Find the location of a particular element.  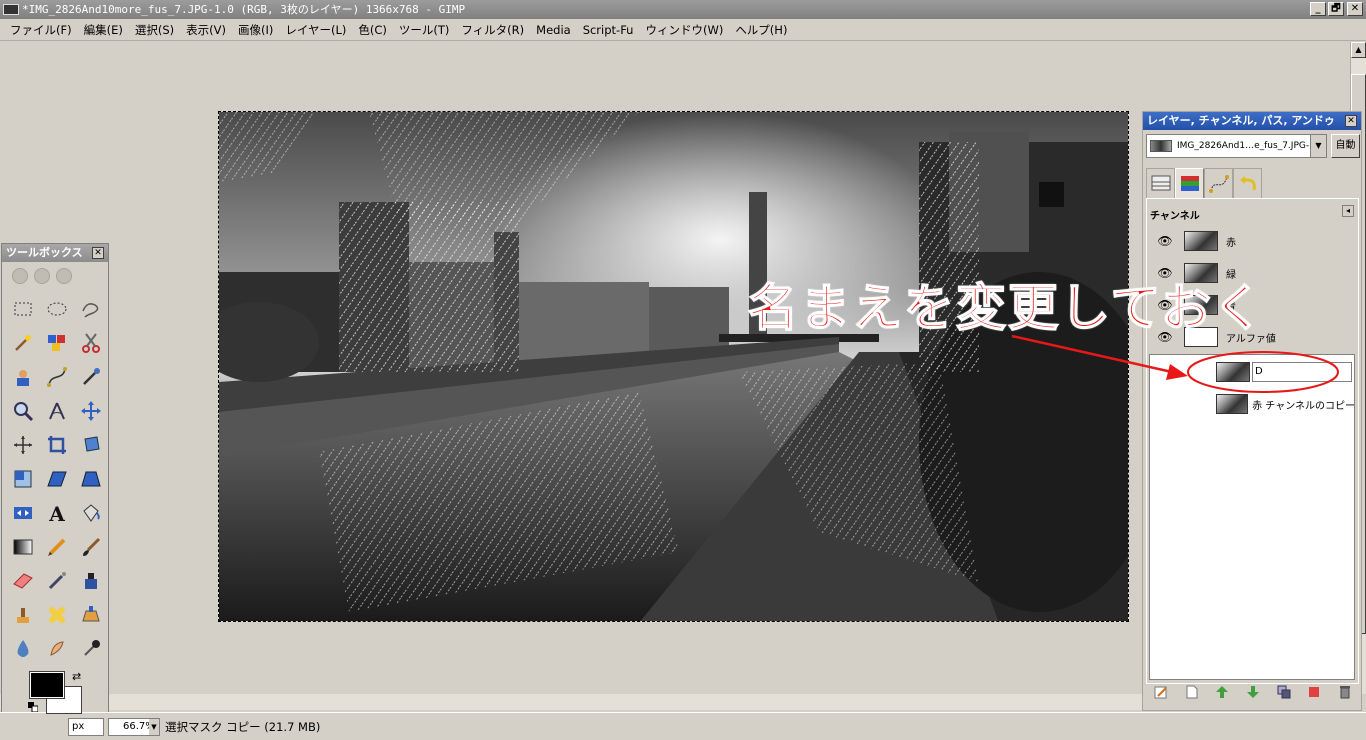

toolbox-window: ツールボックス ✕ A ⇄ is located at coordinates (55, 481).